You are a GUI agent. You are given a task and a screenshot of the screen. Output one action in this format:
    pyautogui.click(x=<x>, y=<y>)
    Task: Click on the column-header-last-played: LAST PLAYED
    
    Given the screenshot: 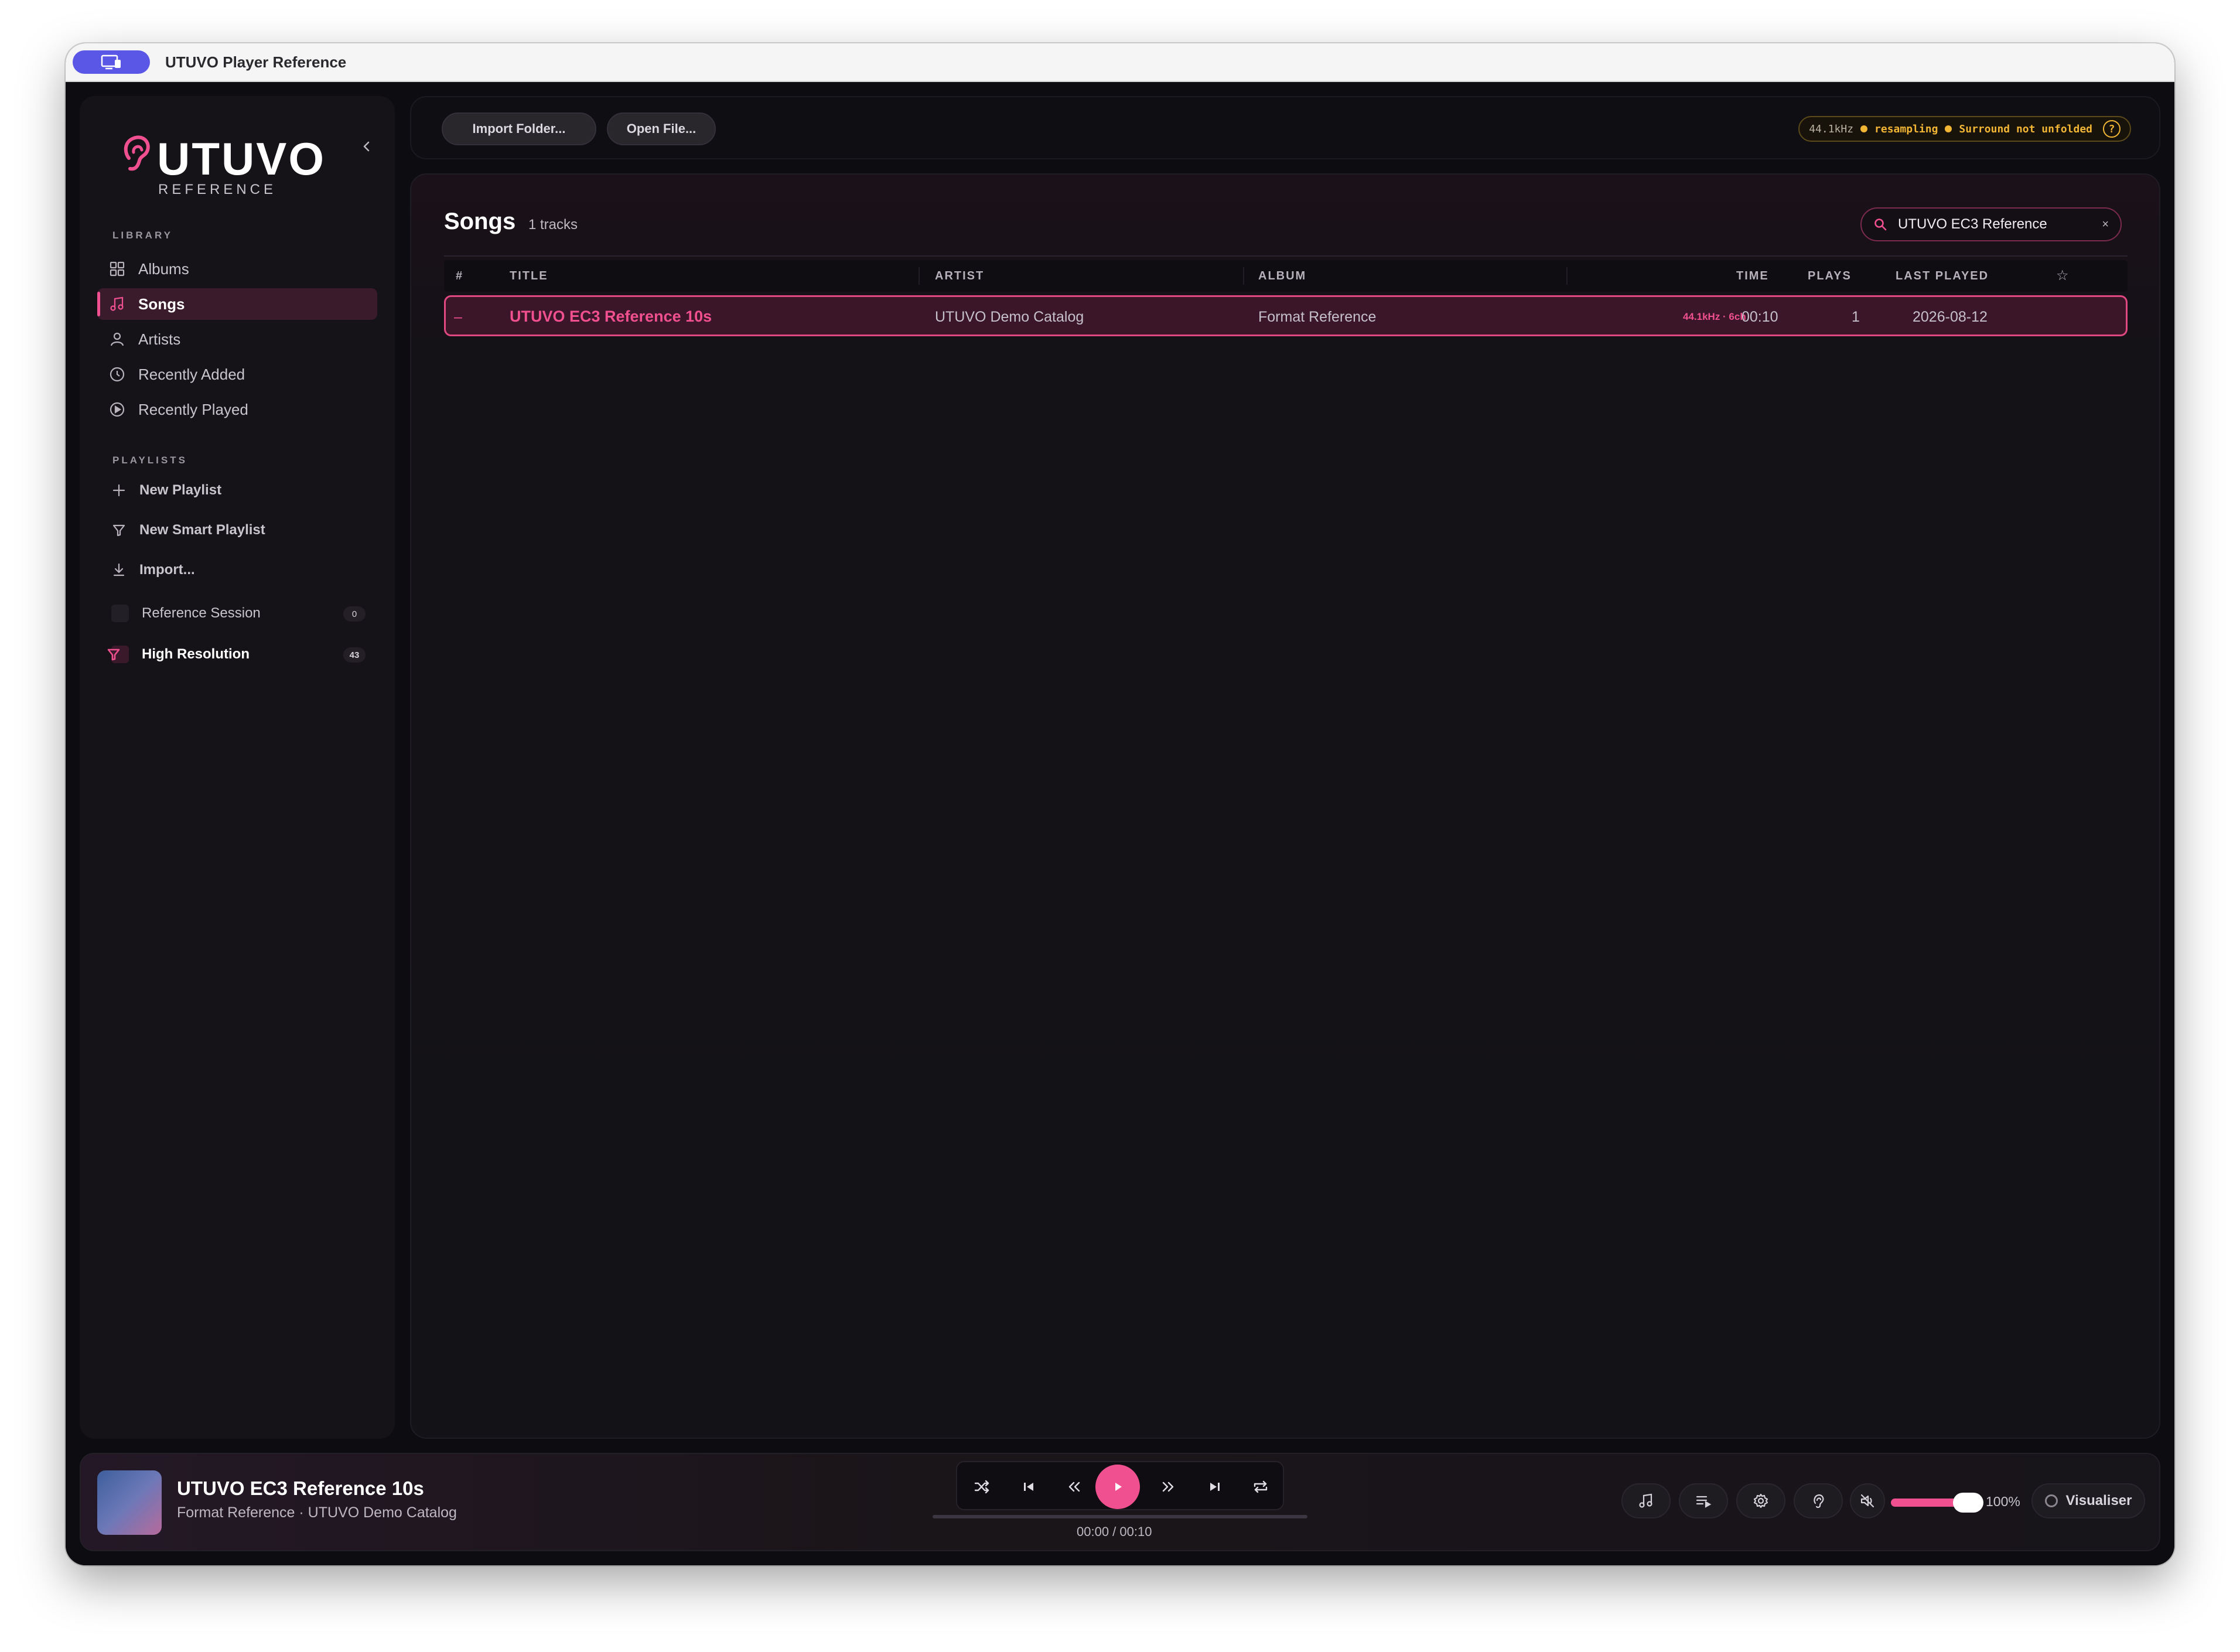 What is the action you would take?
    pyautogui.click(x=1942, y=276)
    